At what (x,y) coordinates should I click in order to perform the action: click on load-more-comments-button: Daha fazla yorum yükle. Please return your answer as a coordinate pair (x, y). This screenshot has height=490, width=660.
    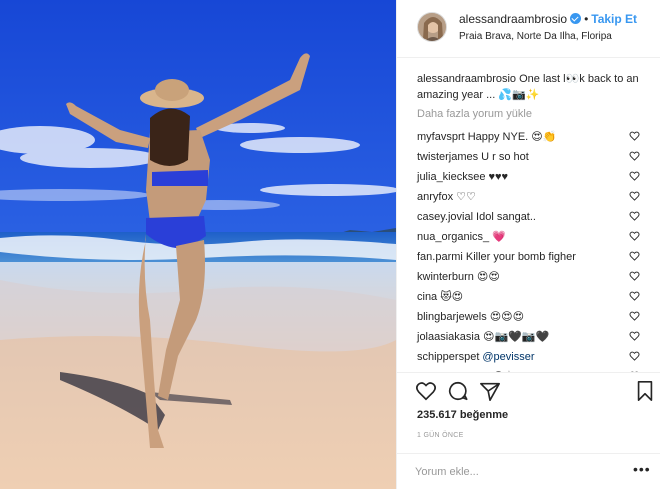
    Looking at the image, I should click on (474, 114).